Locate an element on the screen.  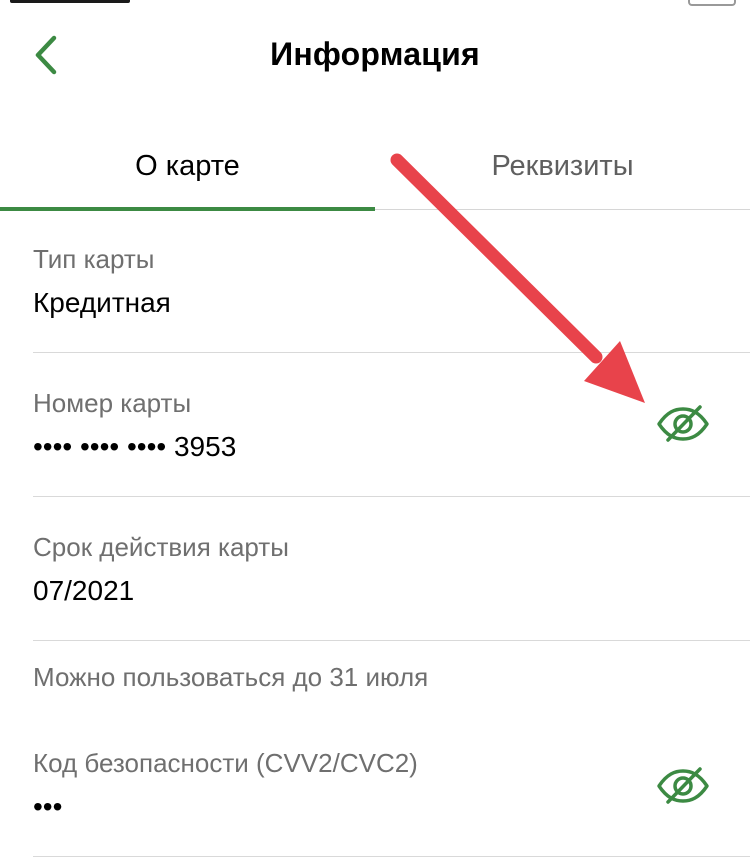
cvv-label: Код безопасности (CVV2/CVC2) is located at coordinates (225, 763).